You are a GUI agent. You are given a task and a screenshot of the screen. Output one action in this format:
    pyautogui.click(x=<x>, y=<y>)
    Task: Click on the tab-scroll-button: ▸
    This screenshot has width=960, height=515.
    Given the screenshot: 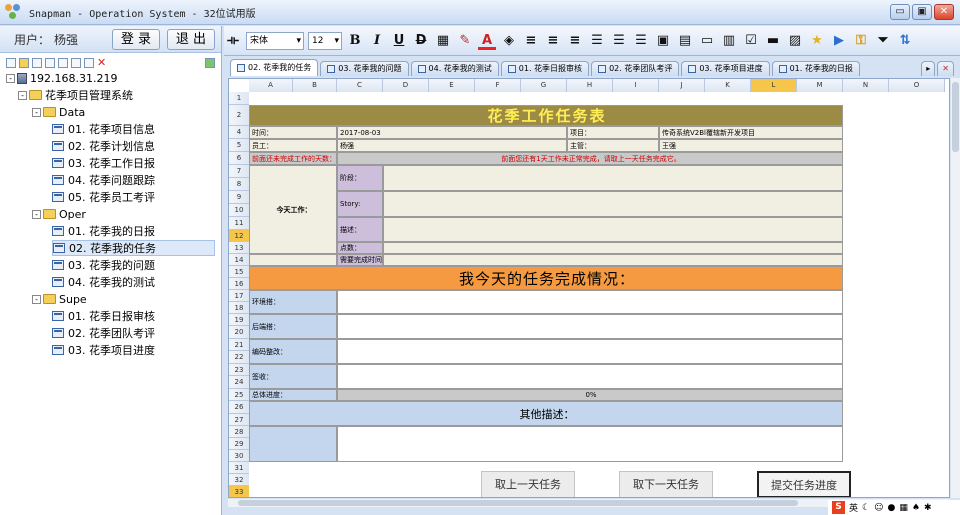 What is the action you would take?
    pyautogui.click(x=928, y=68)
    